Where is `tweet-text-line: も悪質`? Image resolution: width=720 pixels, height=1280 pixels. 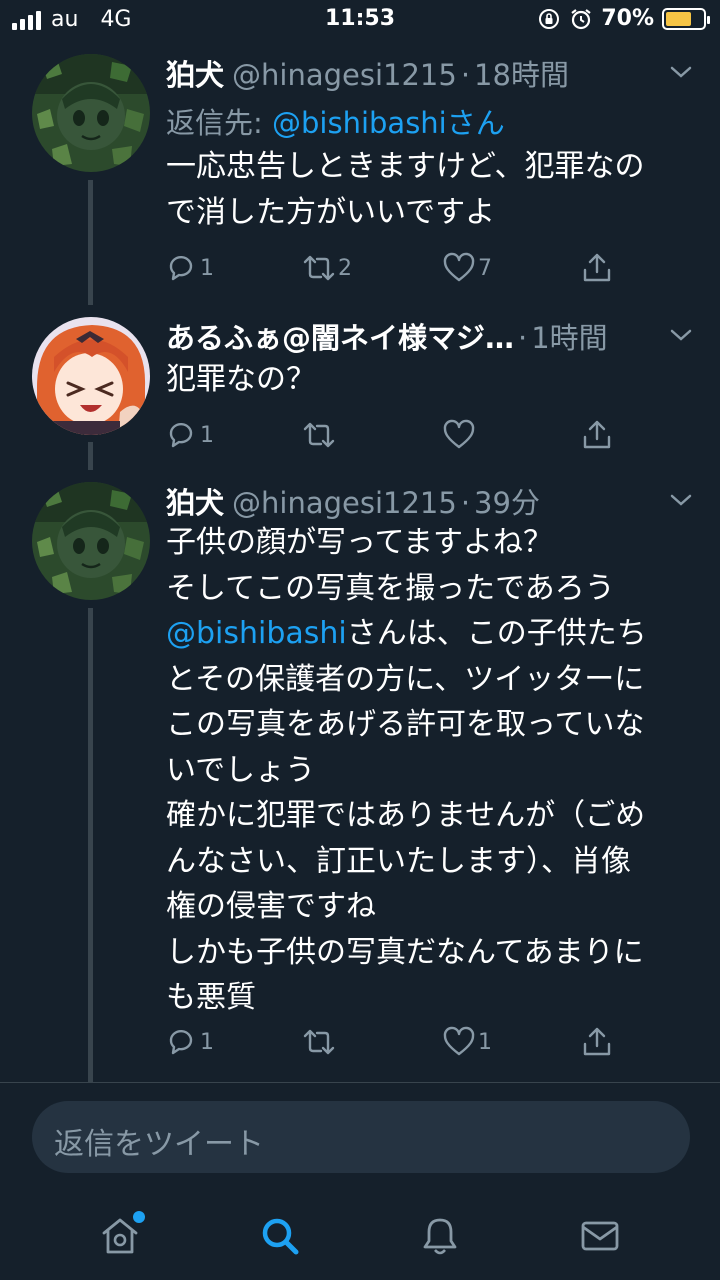 tweet-text-line: も悪質 is located at coordinates (211, 997).